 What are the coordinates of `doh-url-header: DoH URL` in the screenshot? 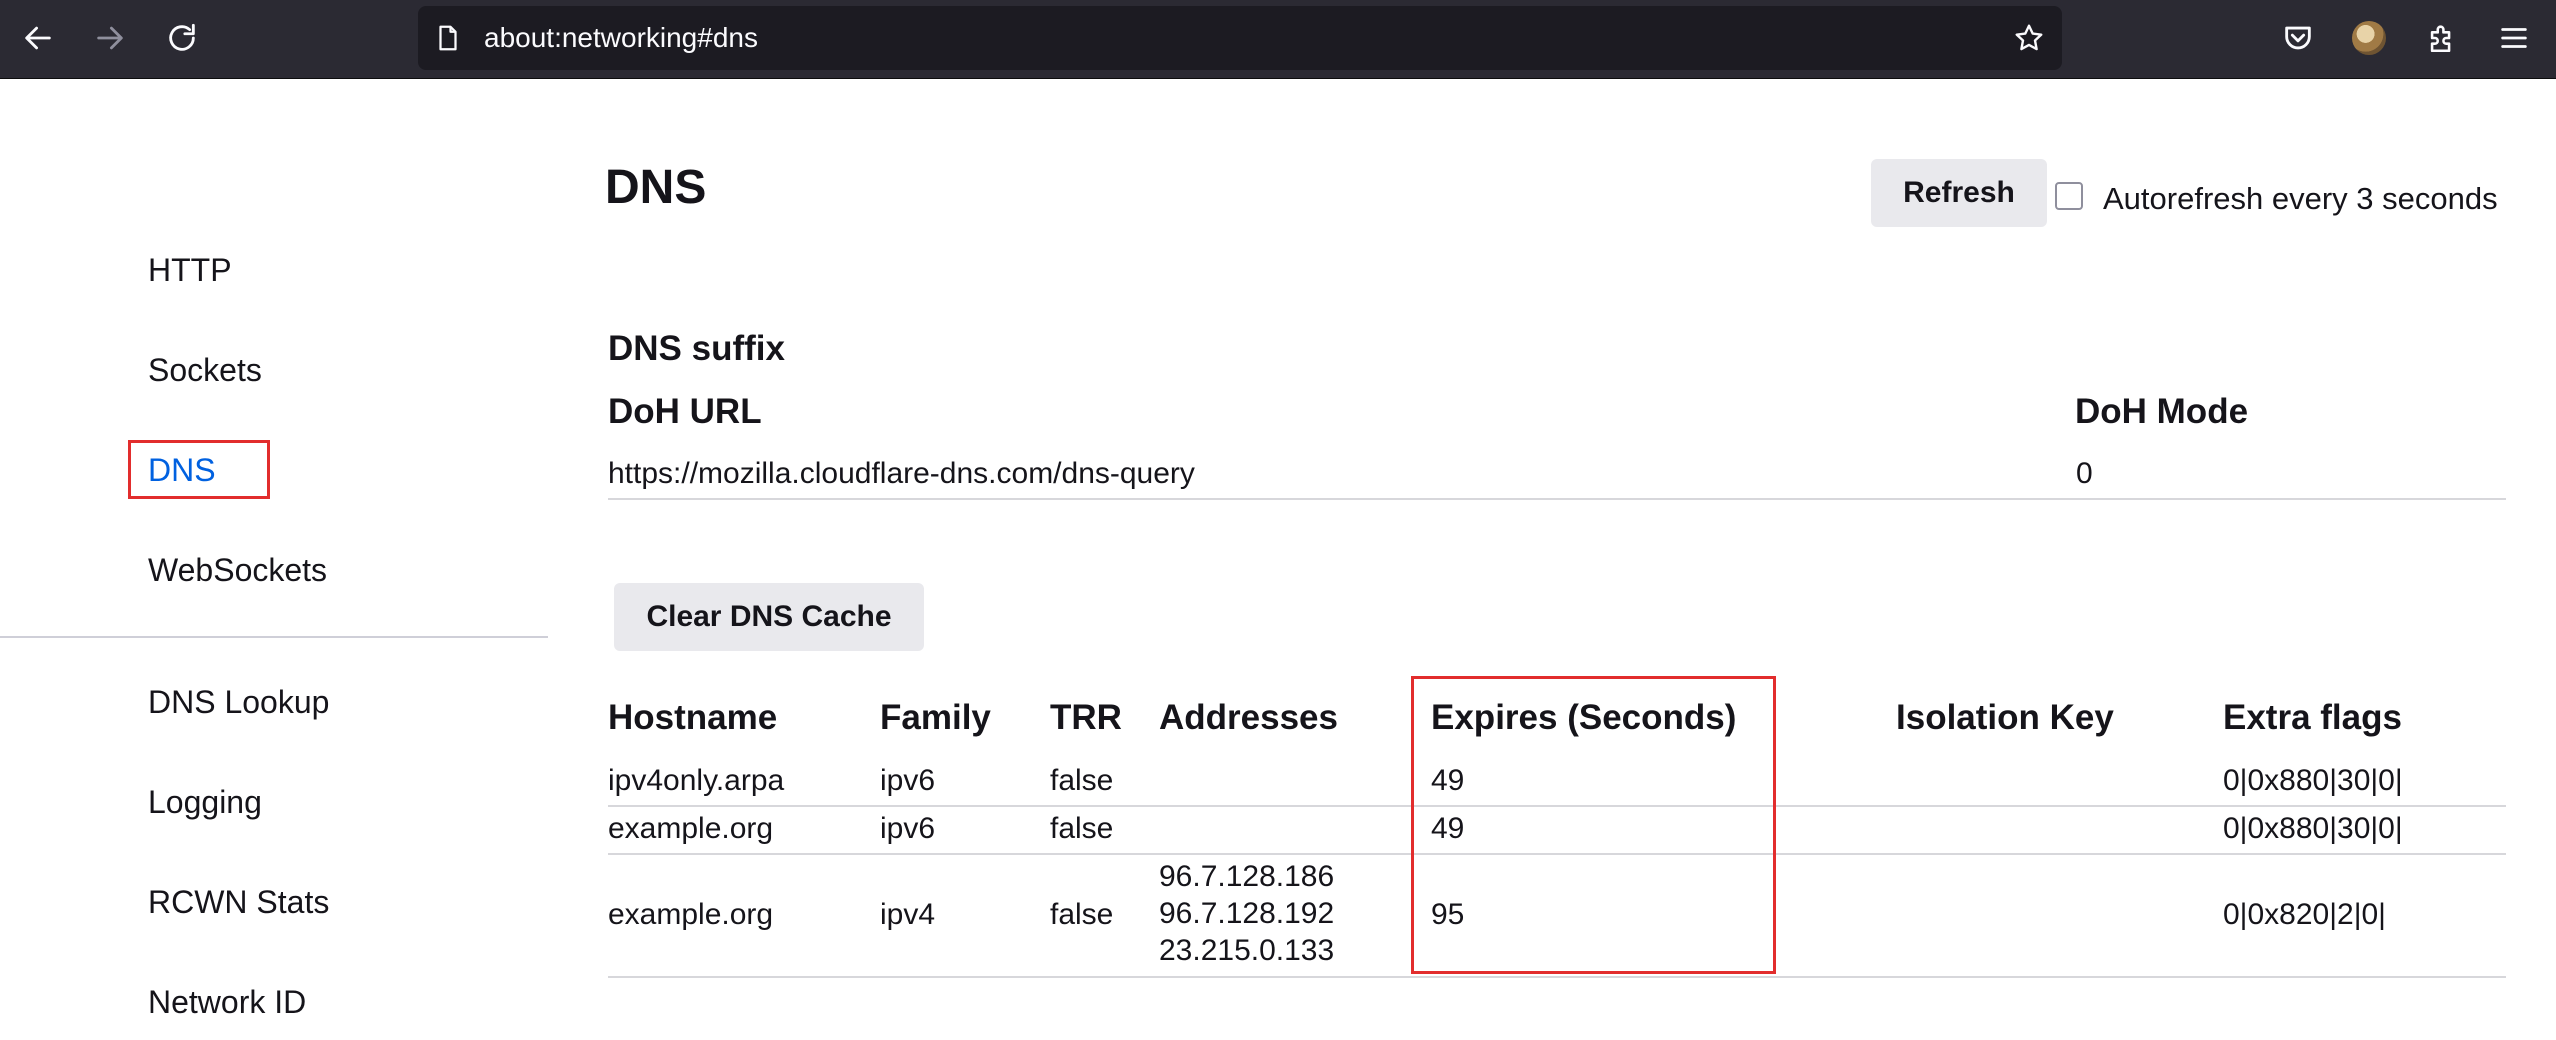 It's located at (685, 411).